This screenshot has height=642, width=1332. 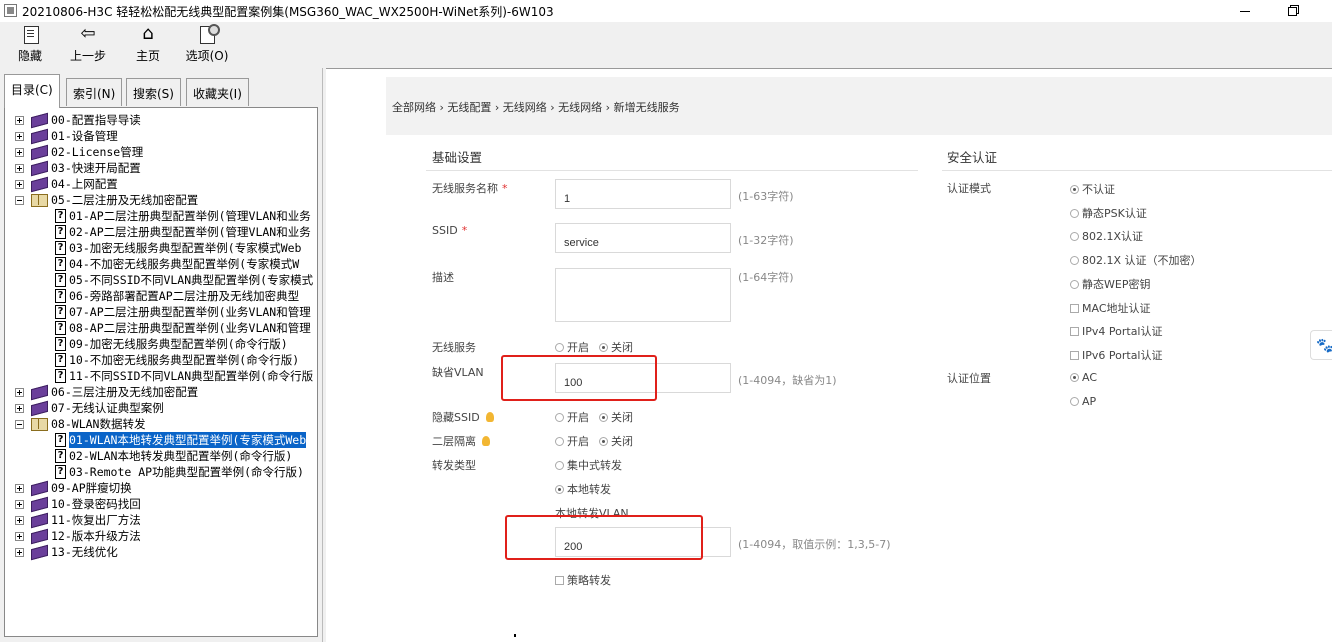 I want to click on tab-search: 搜索(S), so click(x=153, y=92).